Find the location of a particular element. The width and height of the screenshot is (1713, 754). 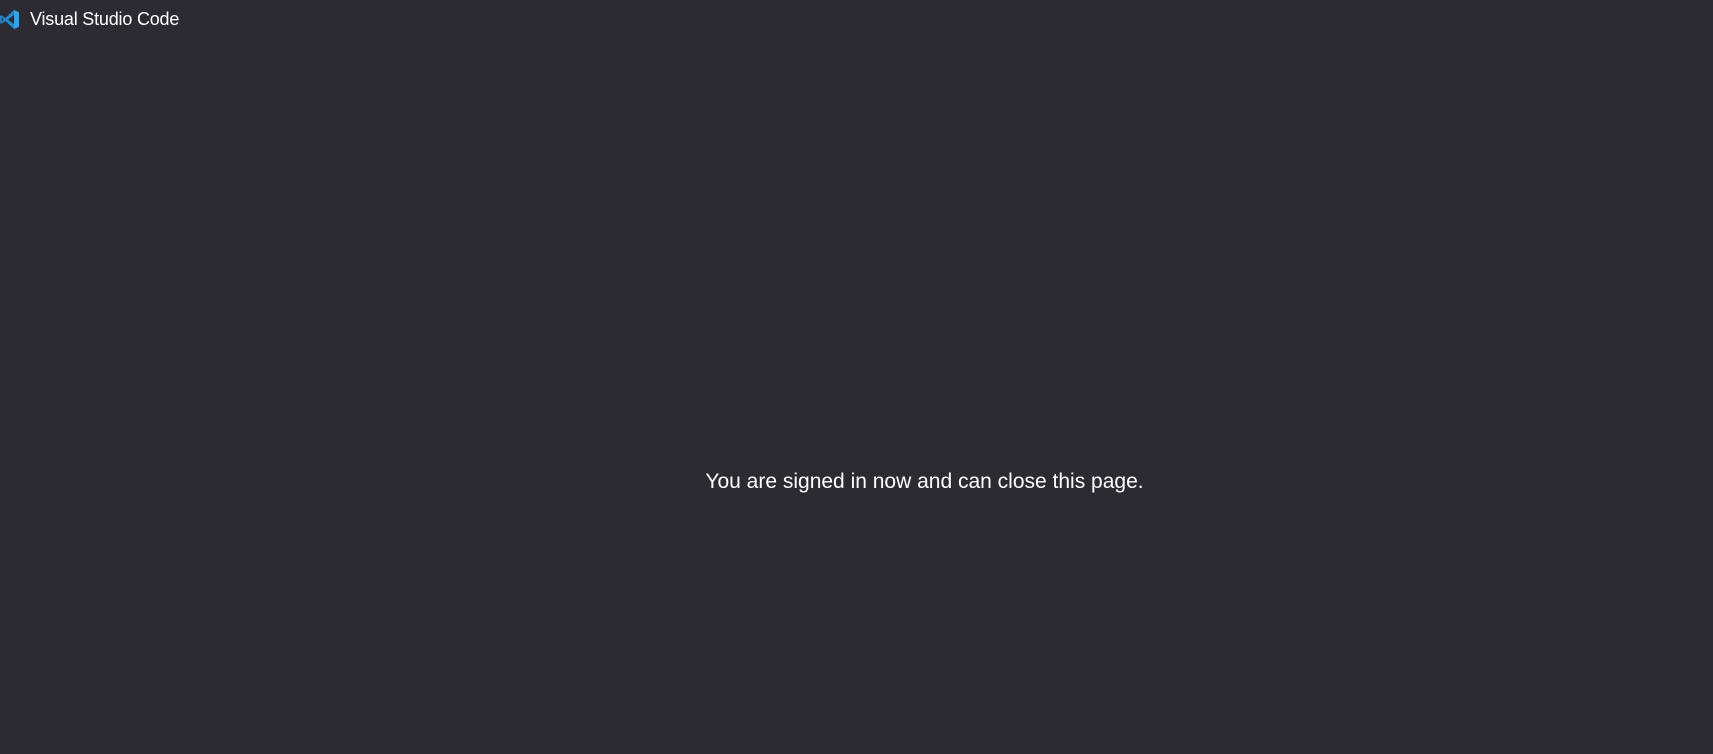

page-header: Visual Studio Code is located at coordinates (89, 19).